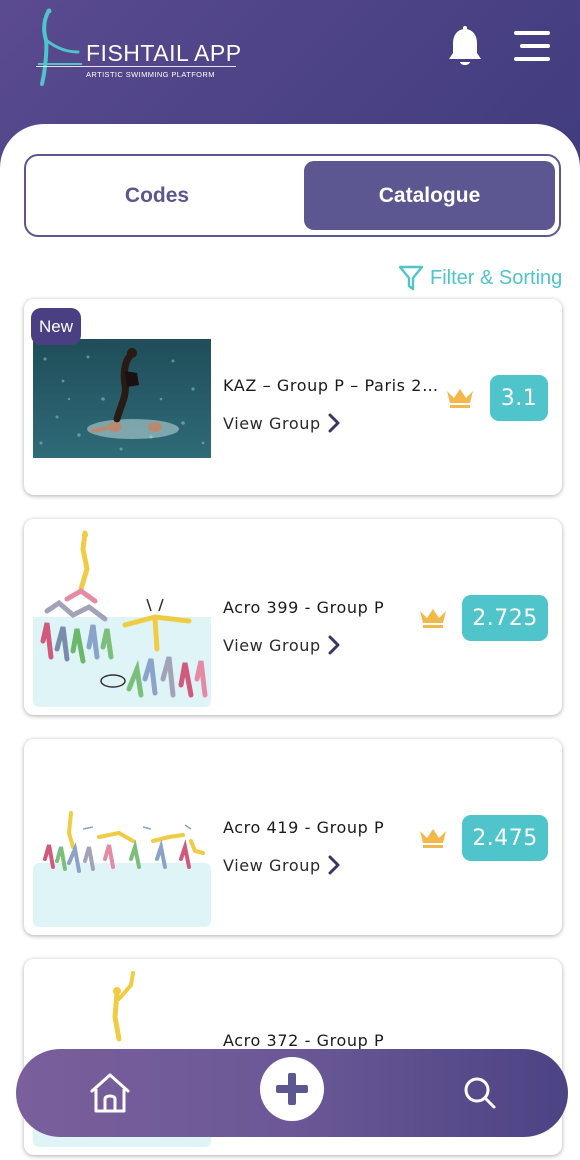 This screenshot has width=580, height=1160. I want to click on home-icon, so click(110, 1093).